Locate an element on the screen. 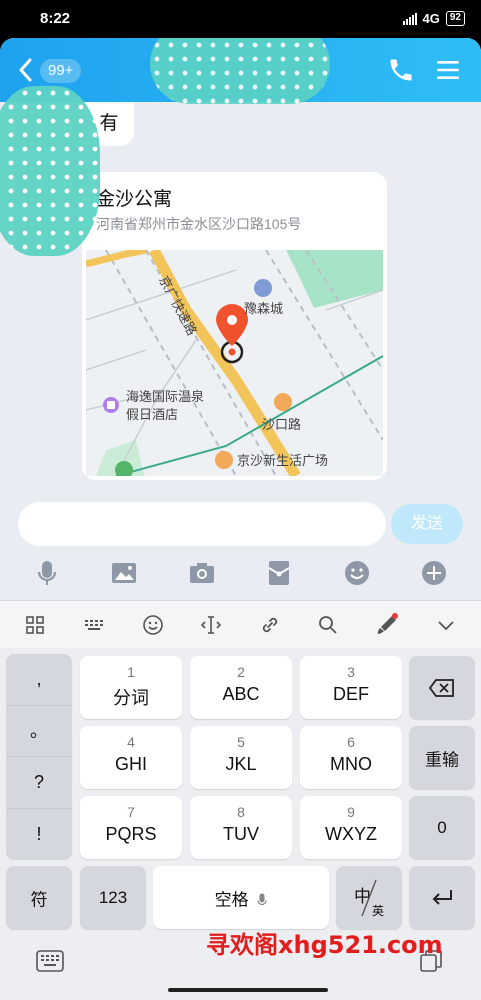 This screenshot has width=481, height=1000. kb-link-button is located at coordinates (270, 625).